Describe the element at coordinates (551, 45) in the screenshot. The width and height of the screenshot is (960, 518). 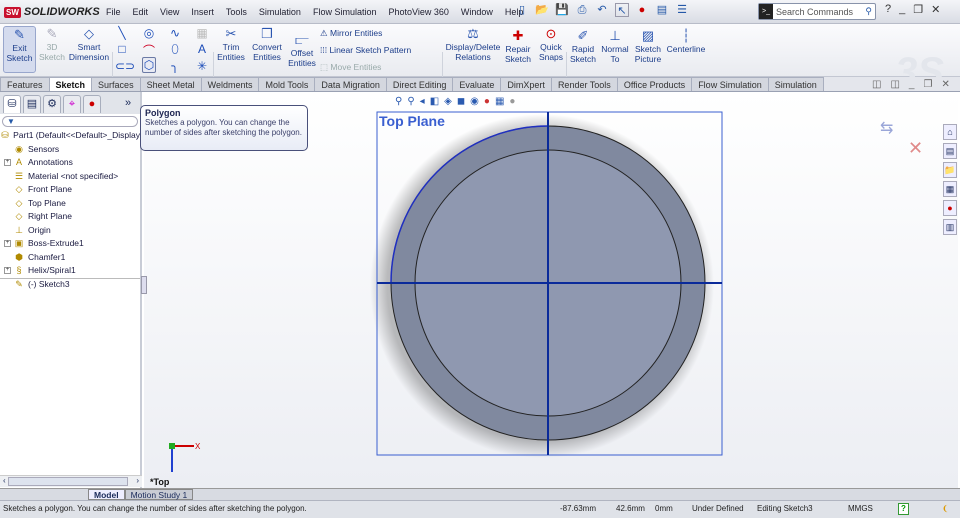
I see `quick-snaps-button: ⊙ Quick Snaps` at that location.